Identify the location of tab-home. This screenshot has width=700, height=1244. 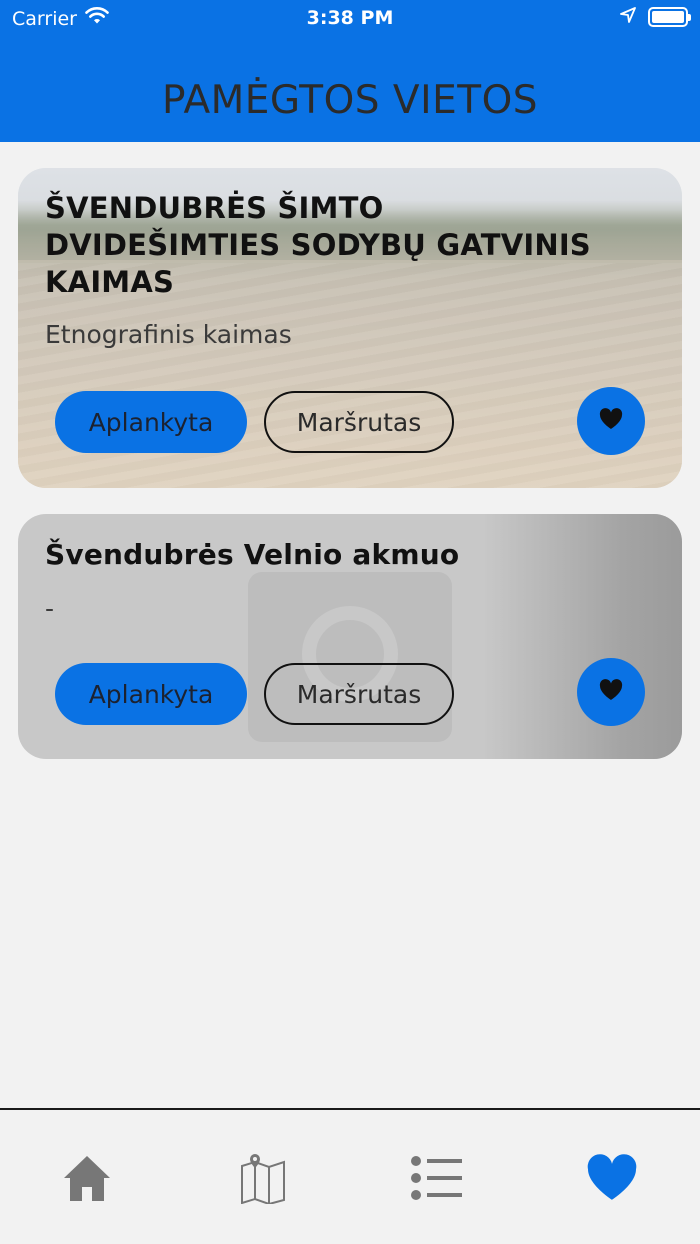
(87, 1180).